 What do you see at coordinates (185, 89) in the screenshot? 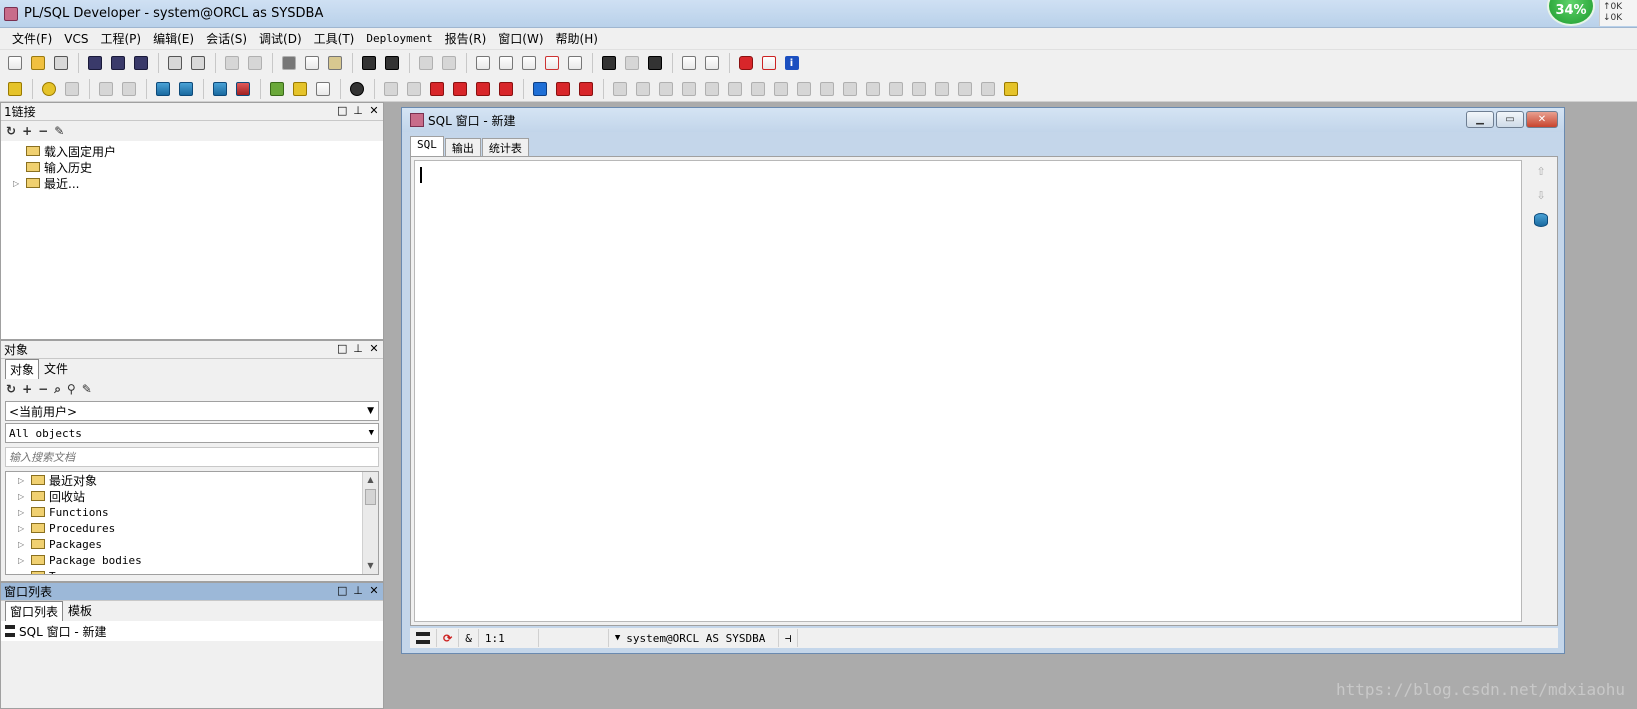
I see `sql-database-icon` at bounding box center [185, 89].